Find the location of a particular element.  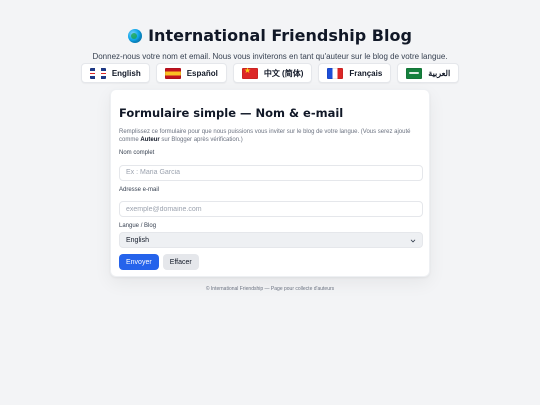

form-actions: Envoyer Effacer is located at coordinates (270, 262).